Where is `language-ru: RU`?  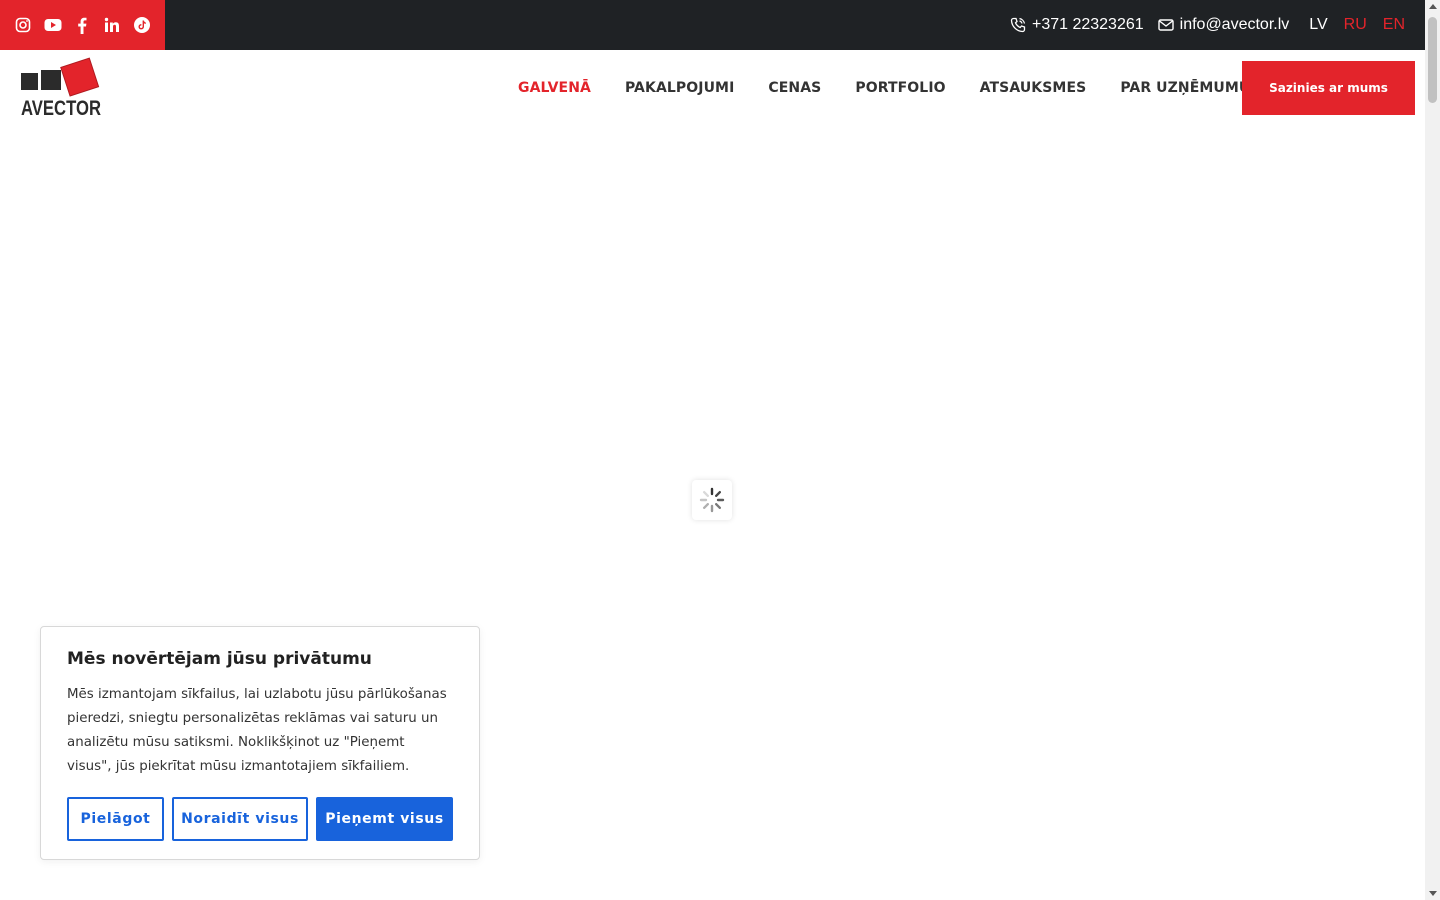
language-ru: RU is located at coordinates (1355, 25).